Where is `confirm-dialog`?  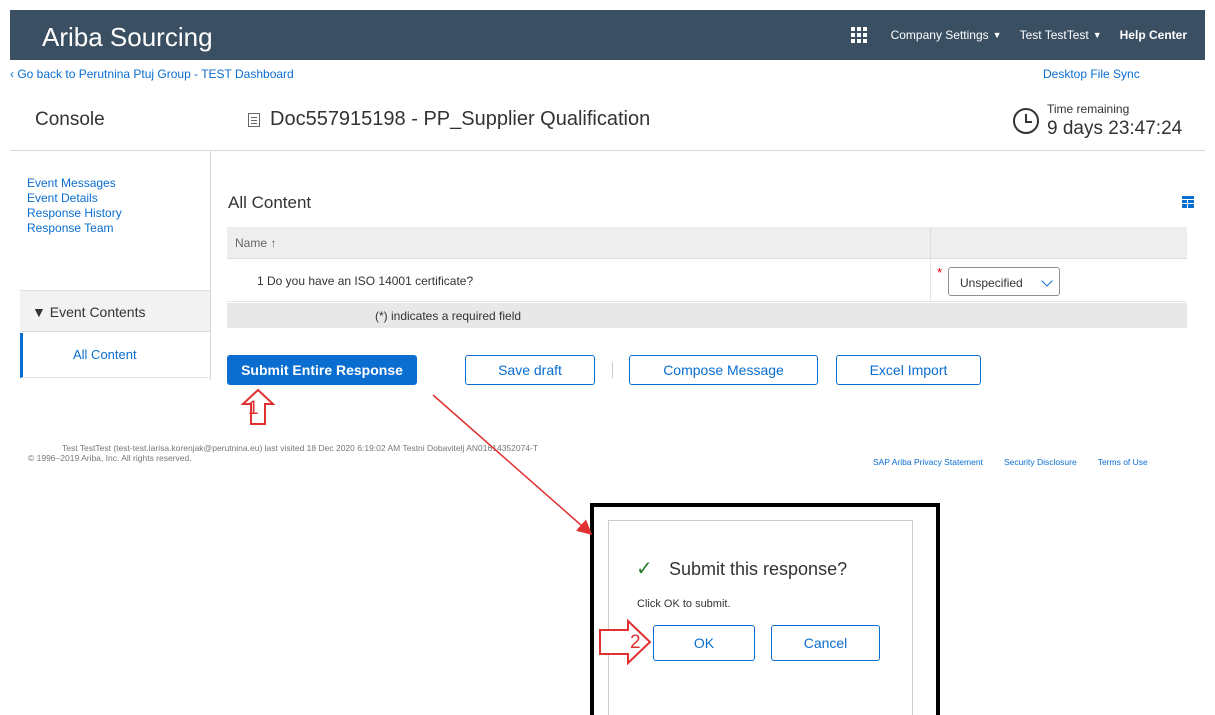 confirm-dialog is located at coordinates (760, 617).